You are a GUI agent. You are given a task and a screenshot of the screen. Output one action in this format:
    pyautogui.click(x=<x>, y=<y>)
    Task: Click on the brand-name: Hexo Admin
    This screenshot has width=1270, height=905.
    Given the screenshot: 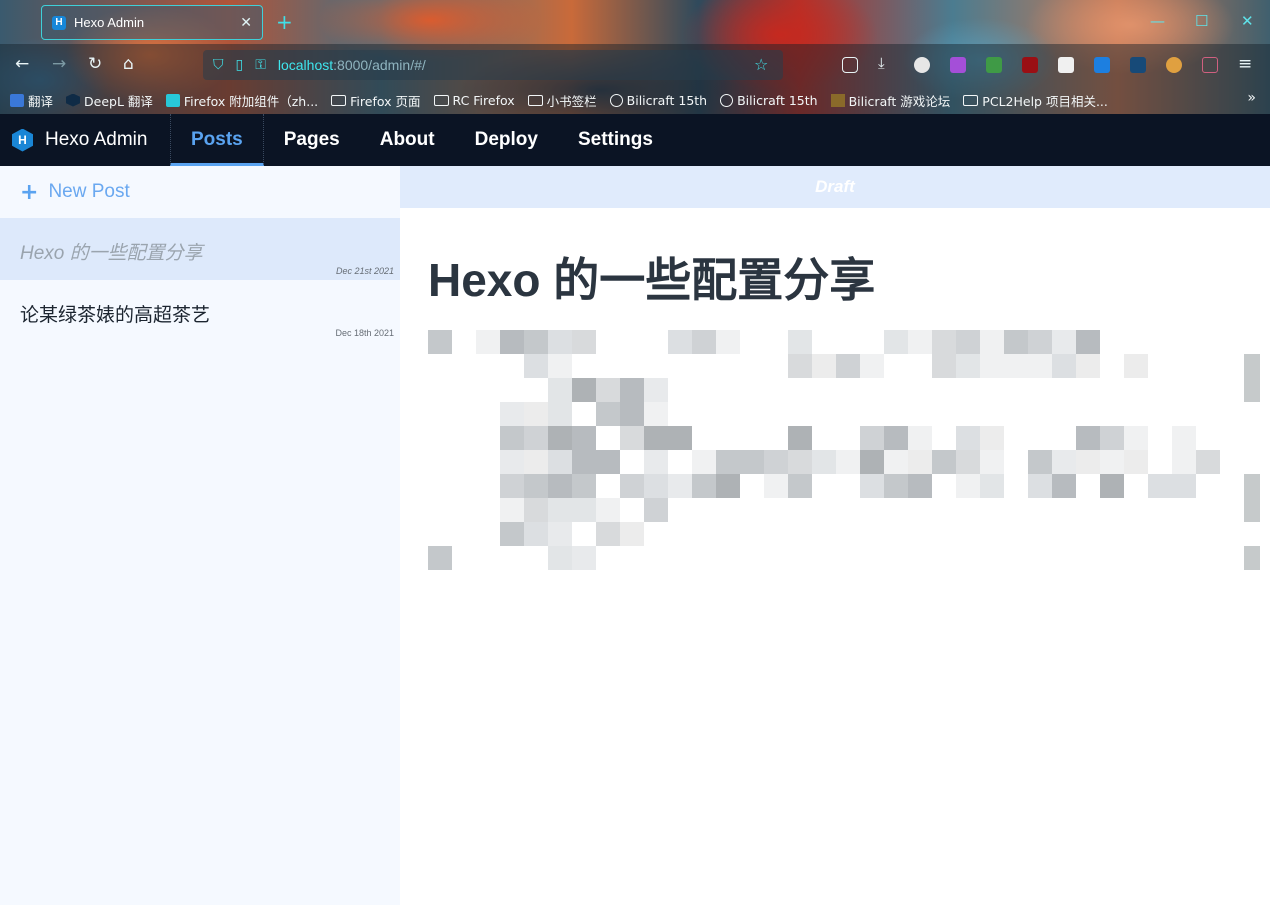 What is the action you would take?
    pyautogui.click(x=96, y=139)
    